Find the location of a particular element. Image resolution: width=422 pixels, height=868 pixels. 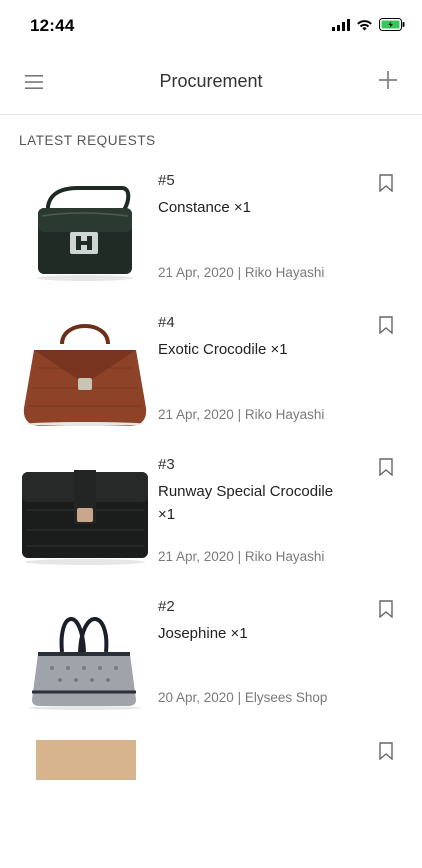

navigation-bar: Procurement is located at coordinates (211, 83).